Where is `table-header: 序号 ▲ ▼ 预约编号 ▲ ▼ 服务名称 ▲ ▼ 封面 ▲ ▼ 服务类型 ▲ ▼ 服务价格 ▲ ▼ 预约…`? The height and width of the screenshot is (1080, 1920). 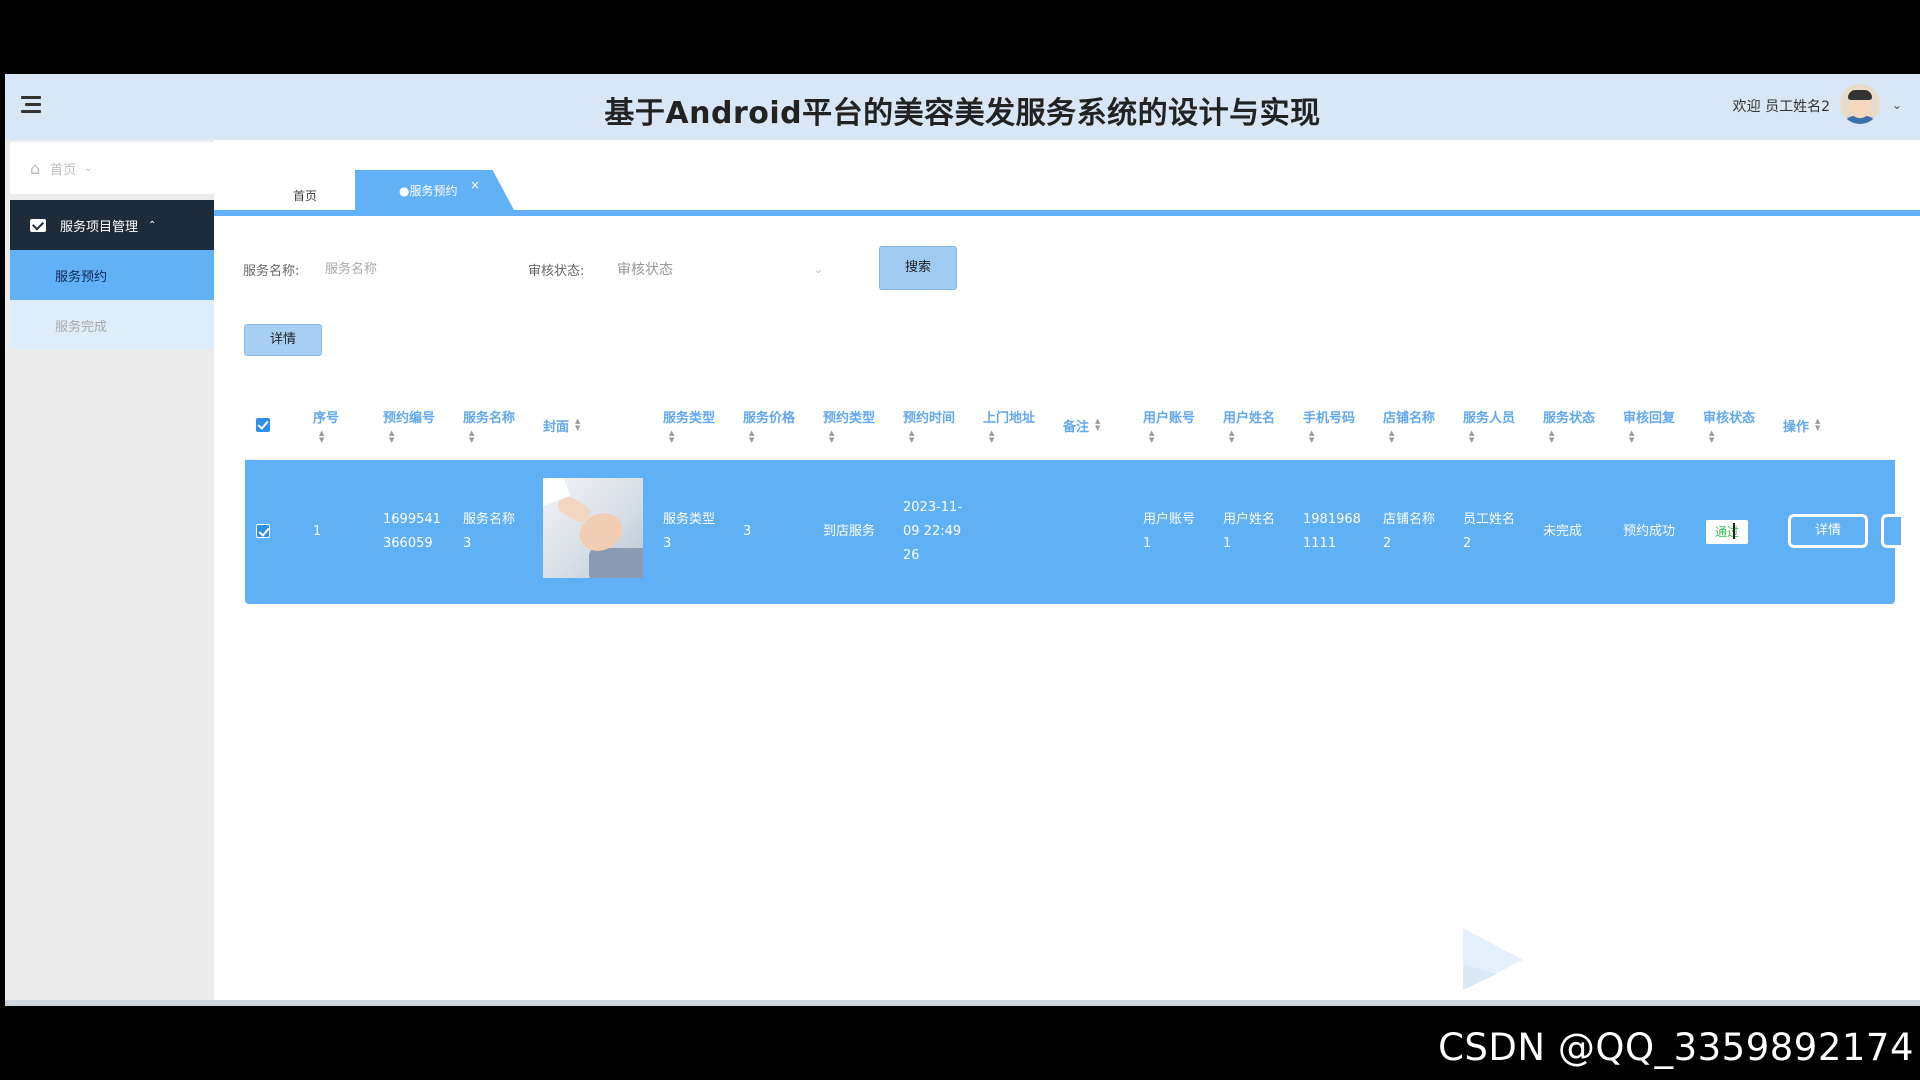
table-header: 序号 ▲ ▼ 预约编号 ▲ ▼ 服务名称 ▲ ▼ 封面 ▲ ▼ 服务类型 ▲ ▼ 服务价格 ▲ ▼ 预约… is located at coordinates (1070, 425).